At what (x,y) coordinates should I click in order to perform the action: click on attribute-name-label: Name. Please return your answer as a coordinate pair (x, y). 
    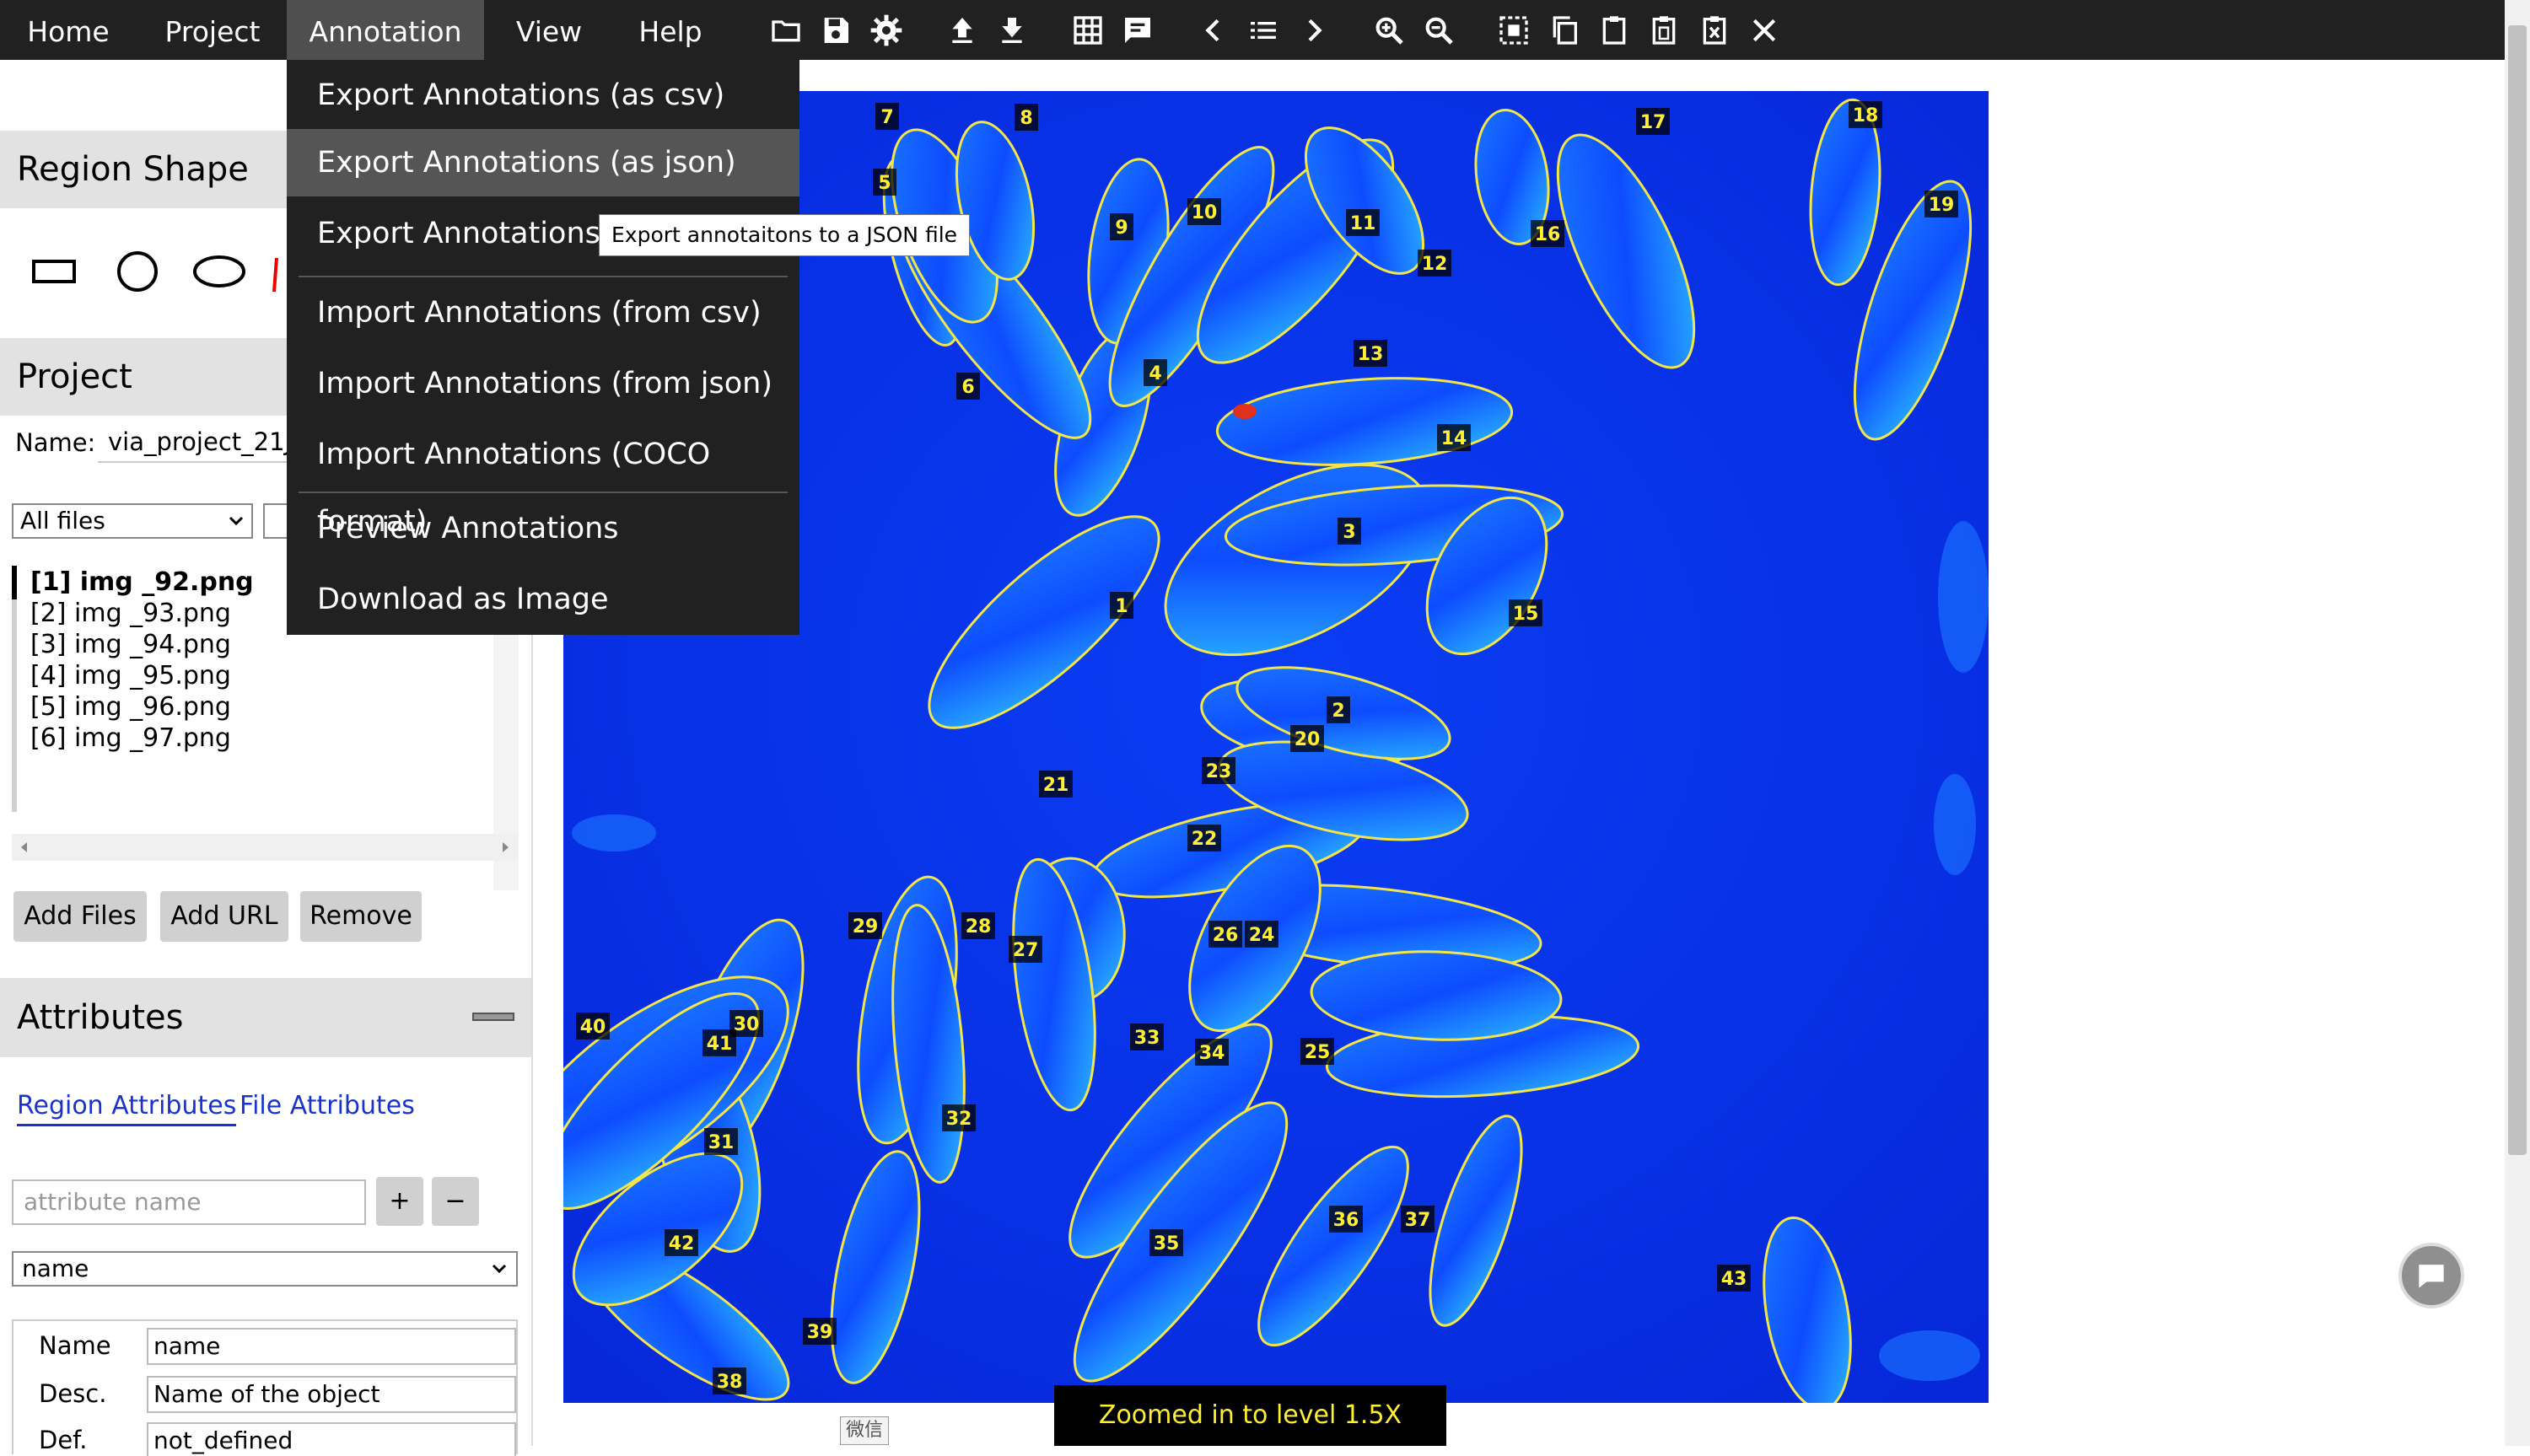
    Looking at the image, I should click on (75, 1345).